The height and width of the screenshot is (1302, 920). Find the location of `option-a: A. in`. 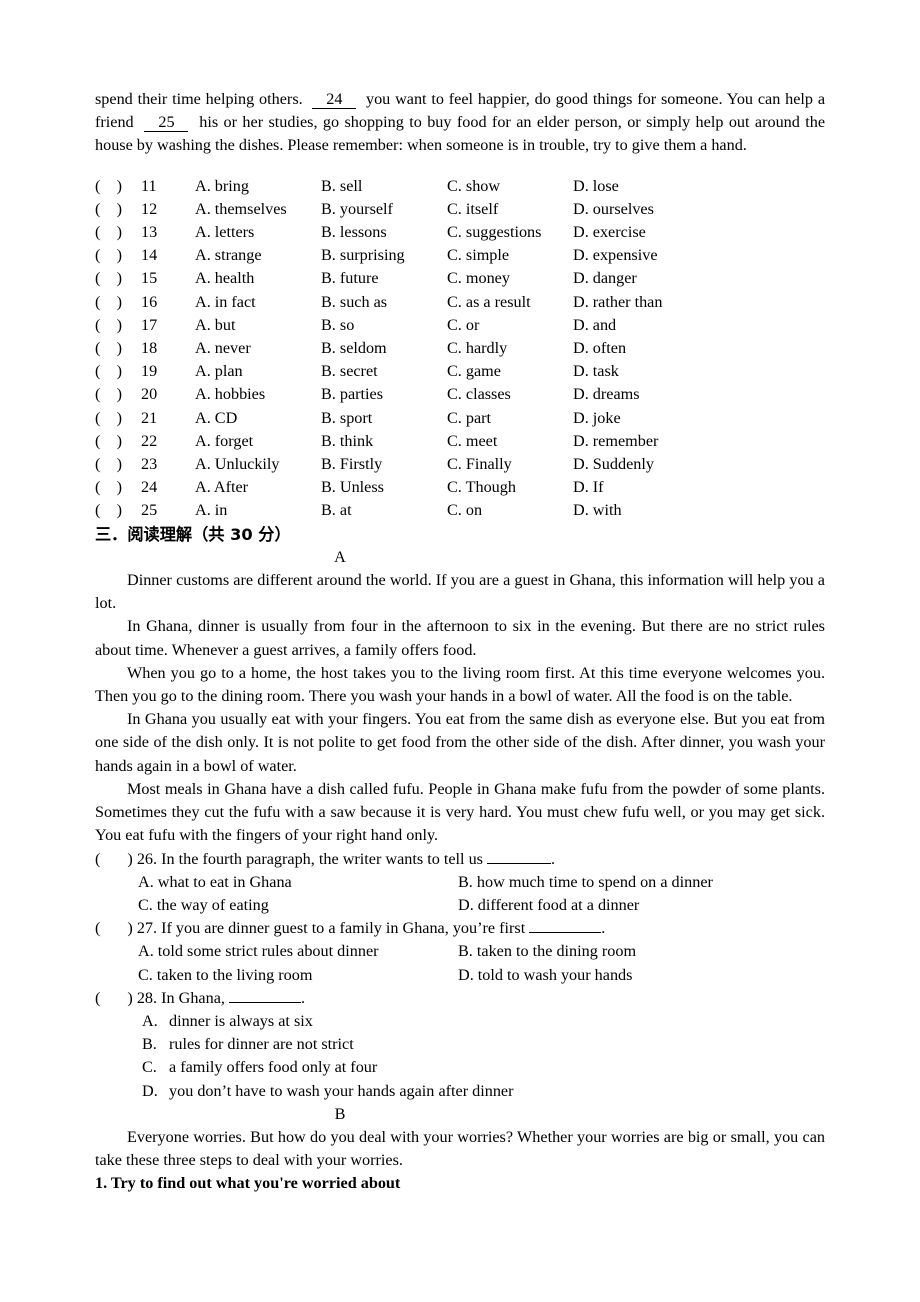

option-a: A. in is located at coordinates (258, 510).